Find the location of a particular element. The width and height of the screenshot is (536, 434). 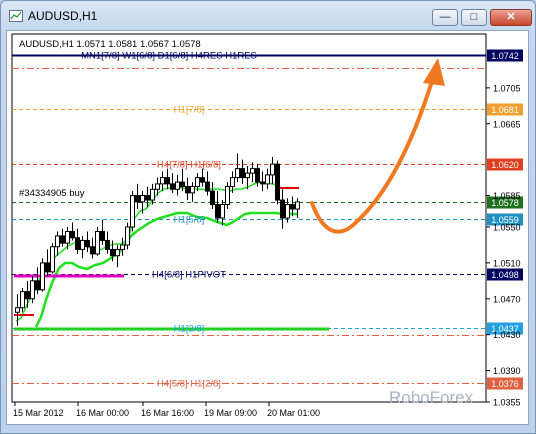

level-label-3: H4[7/8] H1[6/8] is located at coordinates (189, 165).